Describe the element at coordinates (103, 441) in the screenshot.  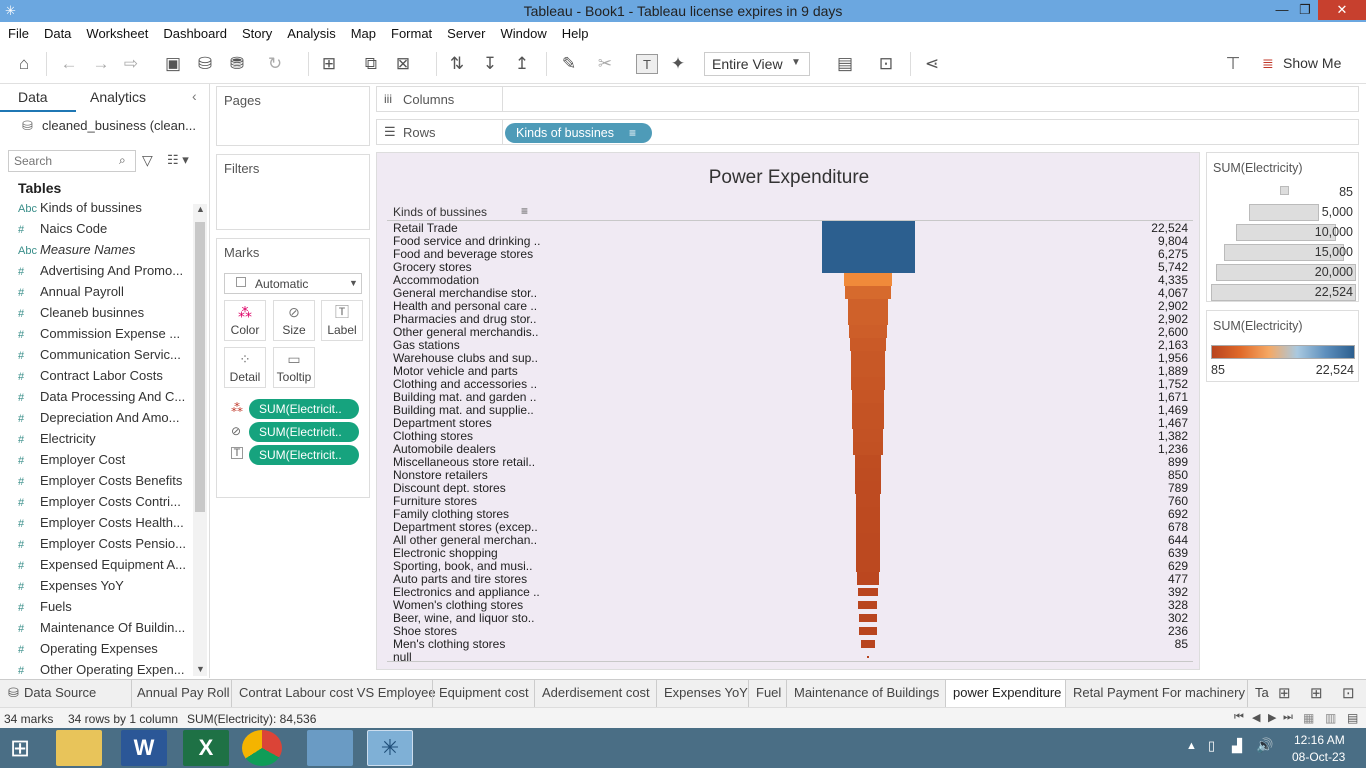
I see `field-item: # Electricity` at that location.